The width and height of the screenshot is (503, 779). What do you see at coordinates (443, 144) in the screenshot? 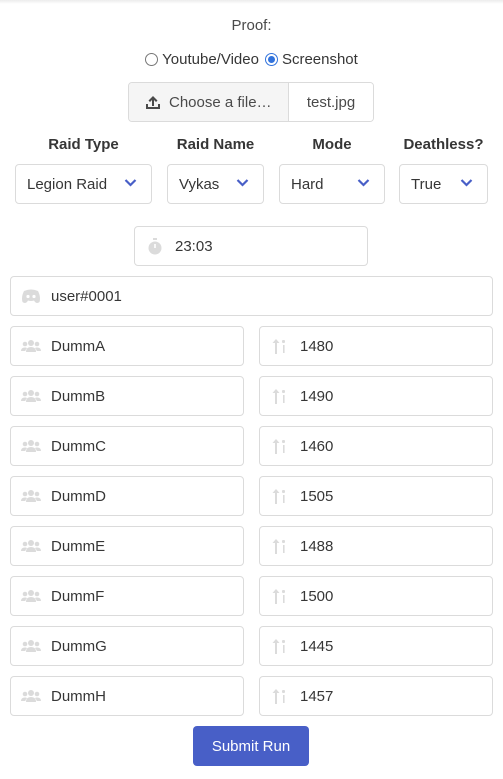
I see `deathless-label: Deathless?` at bounding box center [443, 144].